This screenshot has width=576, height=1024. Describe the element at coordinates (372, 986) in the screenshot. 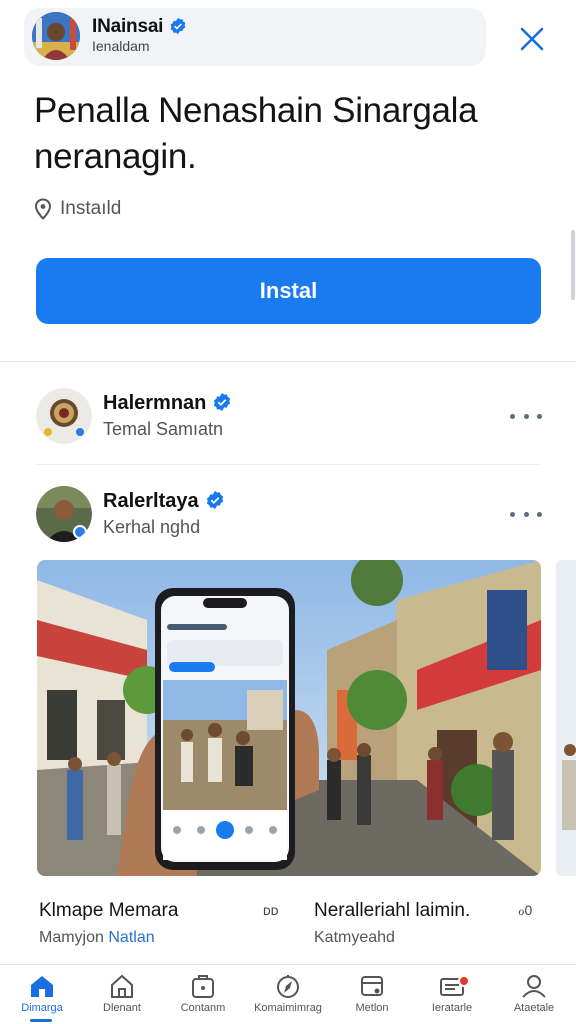

I see `media-icon` at that location.